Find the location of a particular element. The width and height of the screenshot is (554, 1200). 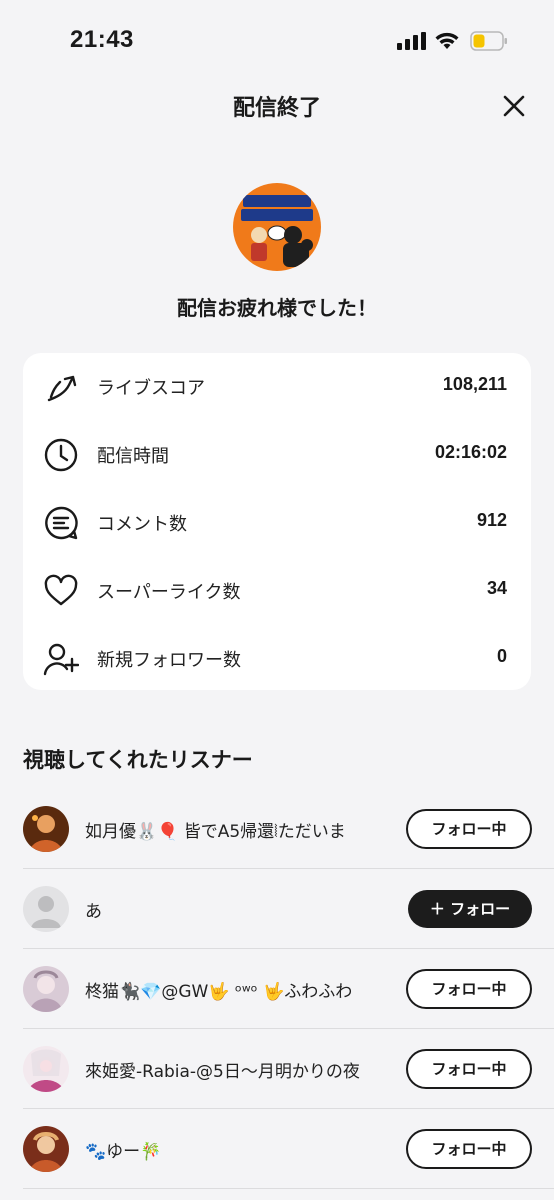

stat-row-comments: コメント数 912 is located at coordinates (277, 523).